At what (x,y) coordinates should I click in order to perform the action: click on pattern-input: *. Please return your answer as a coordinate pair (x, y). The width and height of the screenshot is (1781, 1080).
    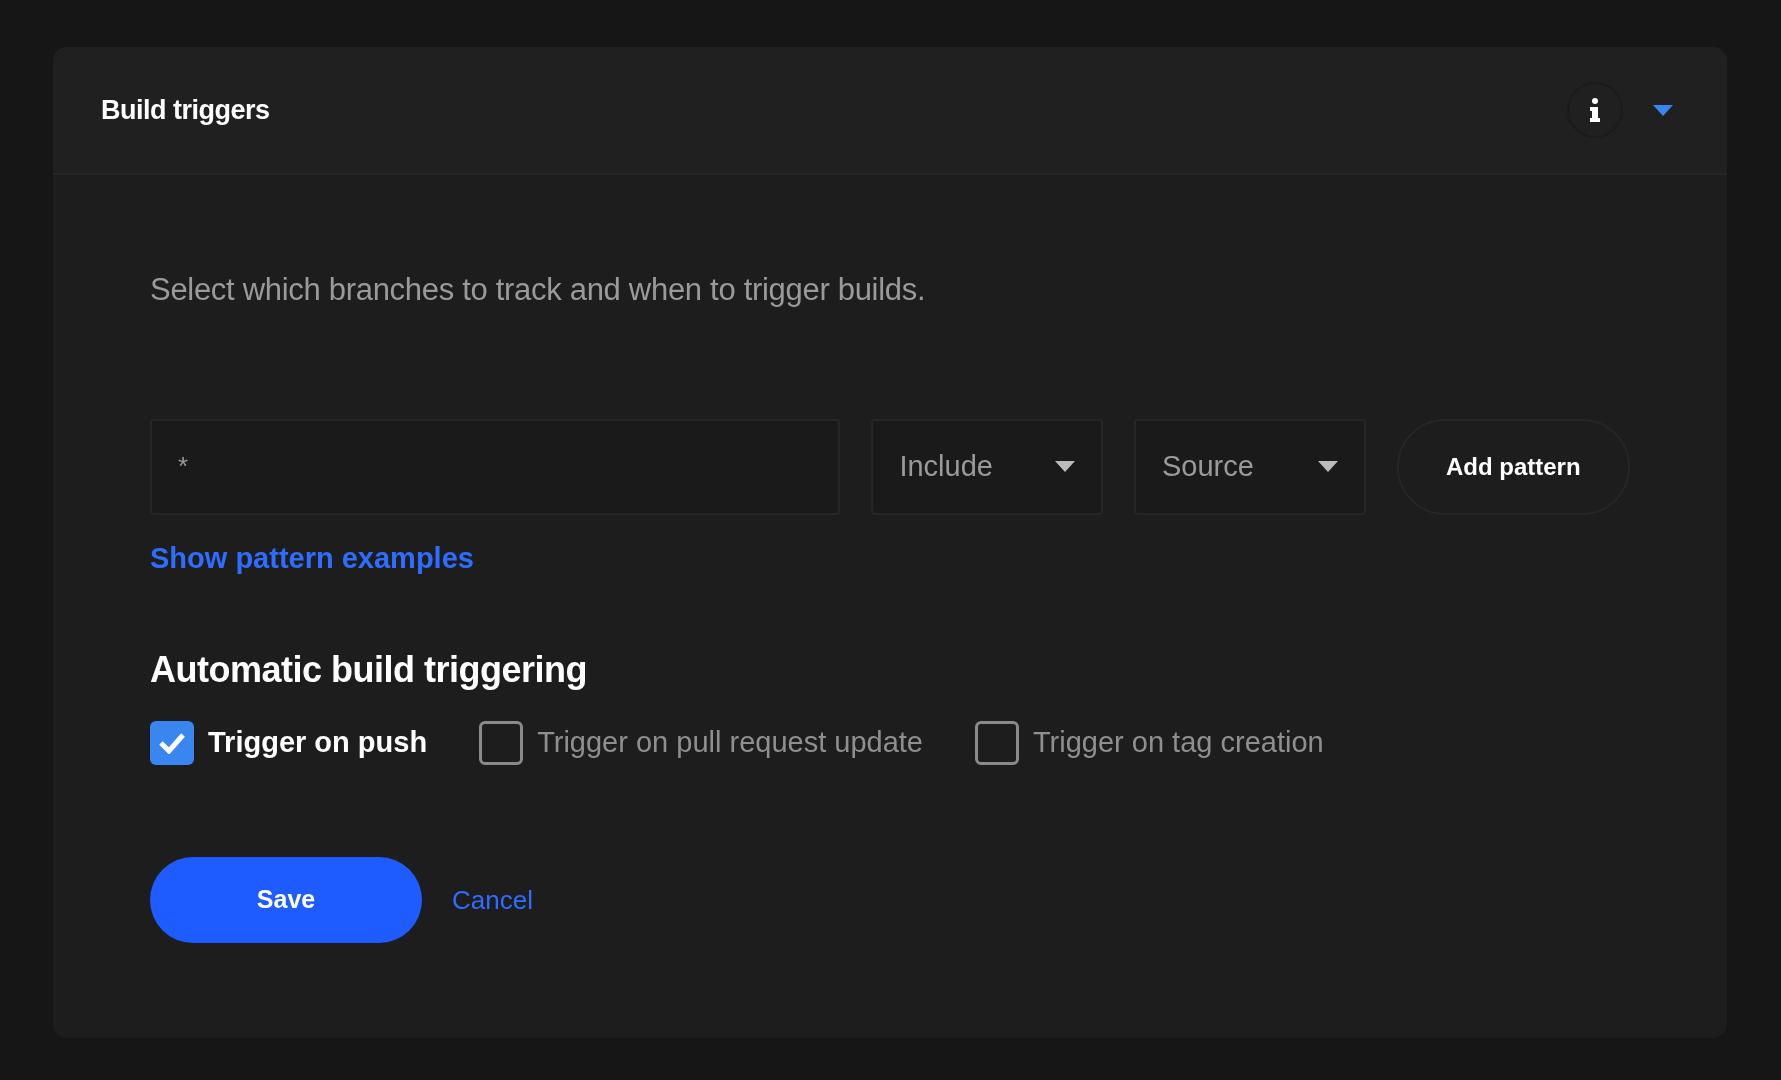
    Looking at the image, I should click on (495, 466).